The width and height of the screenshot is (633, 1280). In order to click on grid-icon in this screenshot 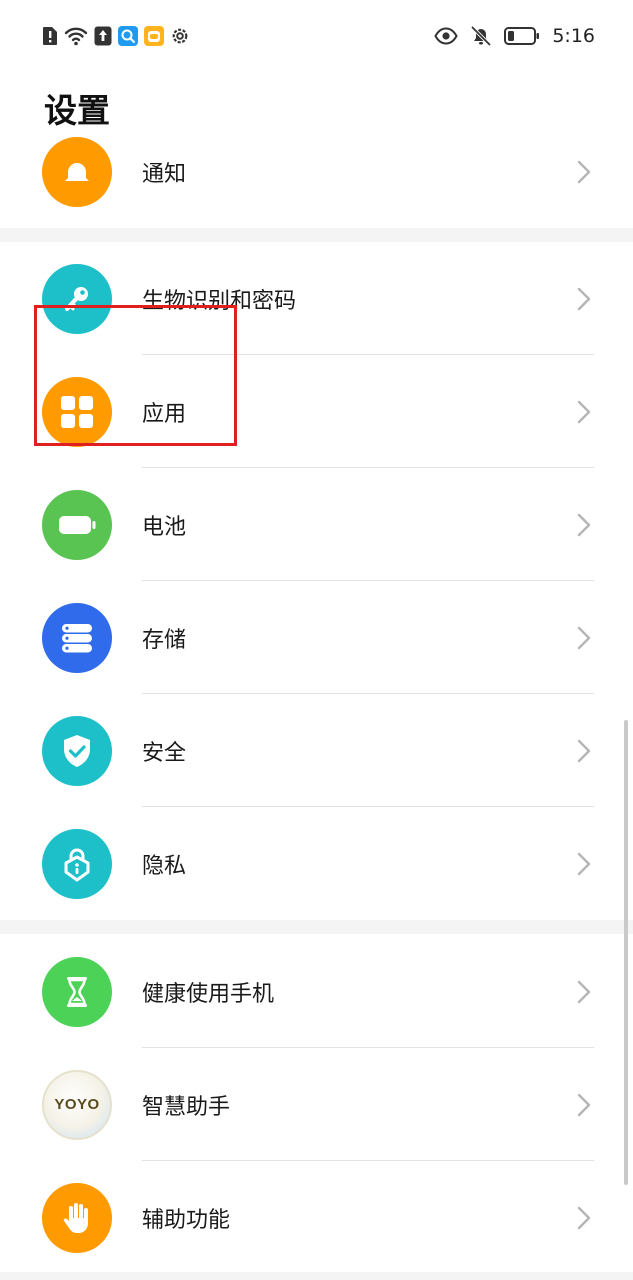, I will do `click(77, 411)`.